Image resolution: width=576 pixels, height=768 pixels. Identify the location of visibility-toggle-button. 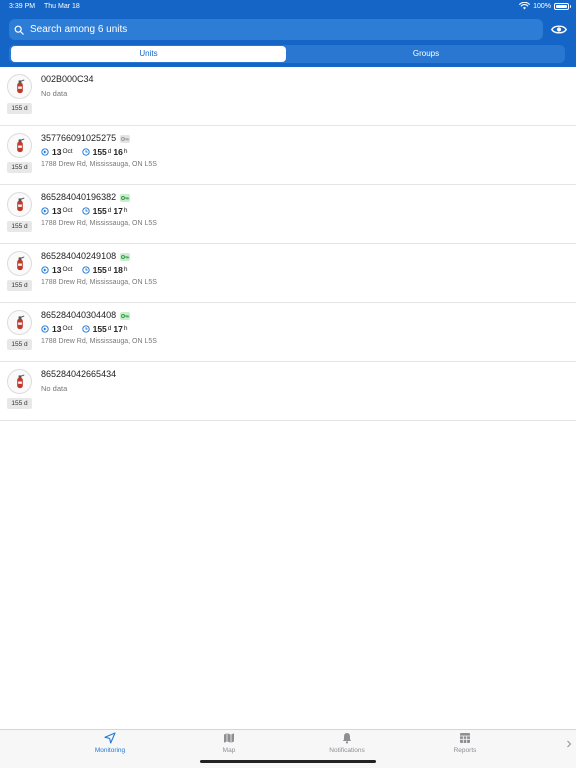
(559, 29).